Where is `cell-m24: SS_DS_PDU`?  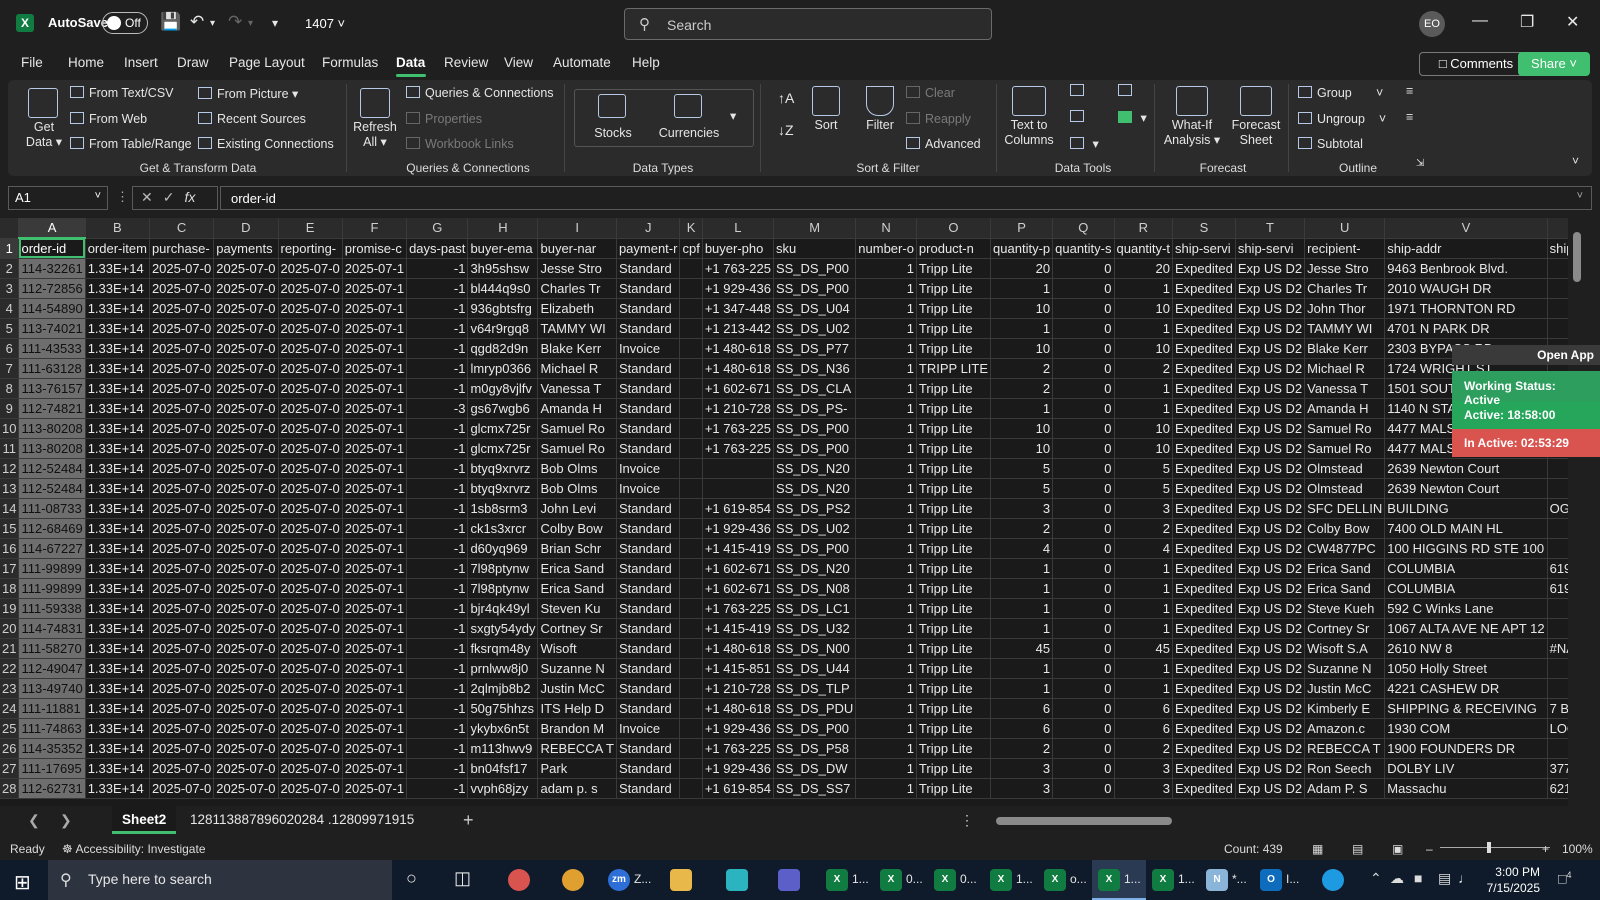
cell-m24: SS_DS_PDU is located at coordinates (815, 708).